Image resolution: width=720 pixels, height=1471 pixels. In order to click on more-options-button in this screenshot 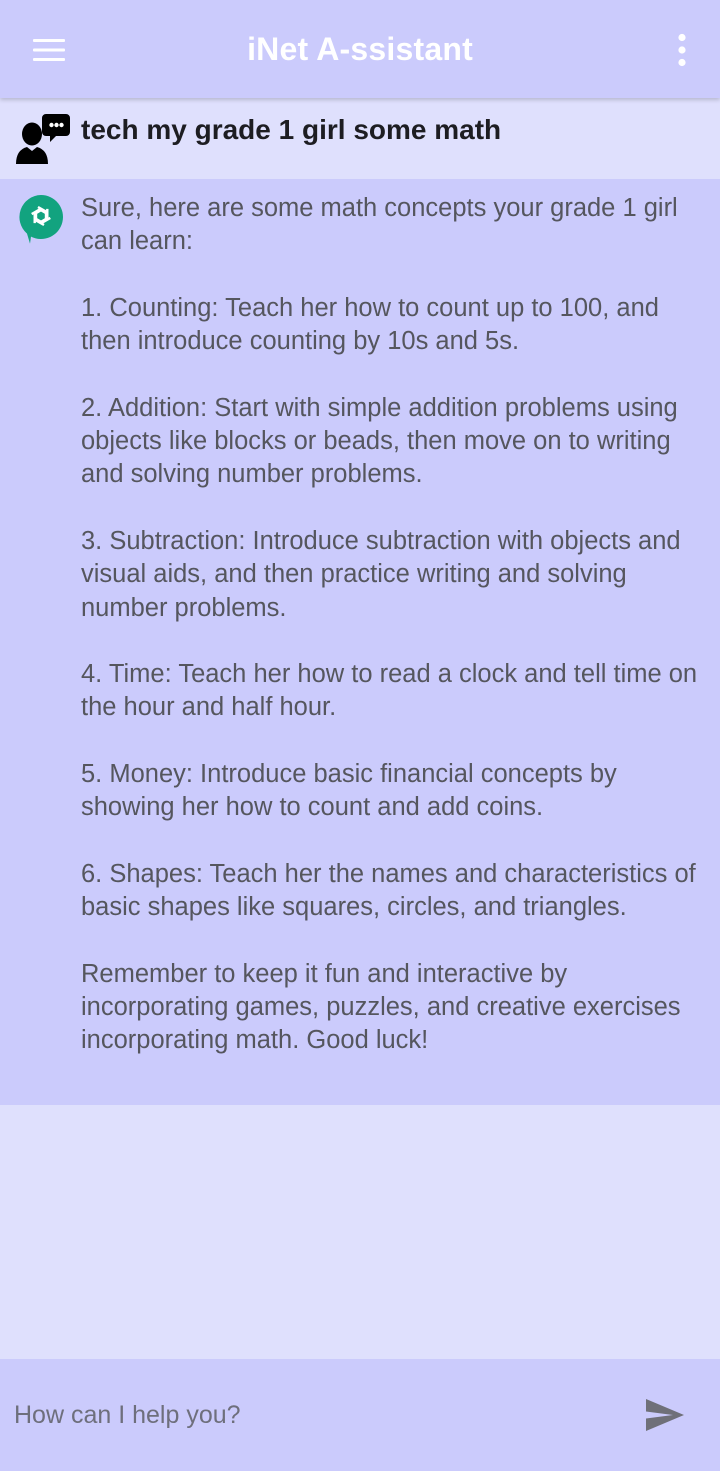, I will do `click(682, 50)`.